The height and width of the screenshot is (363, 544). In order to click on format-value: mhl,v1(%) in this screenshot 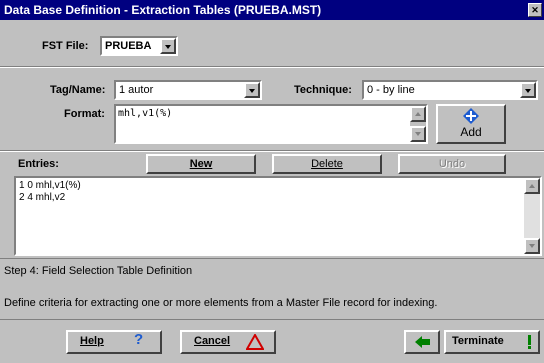, I will do `click(145, 113)`.